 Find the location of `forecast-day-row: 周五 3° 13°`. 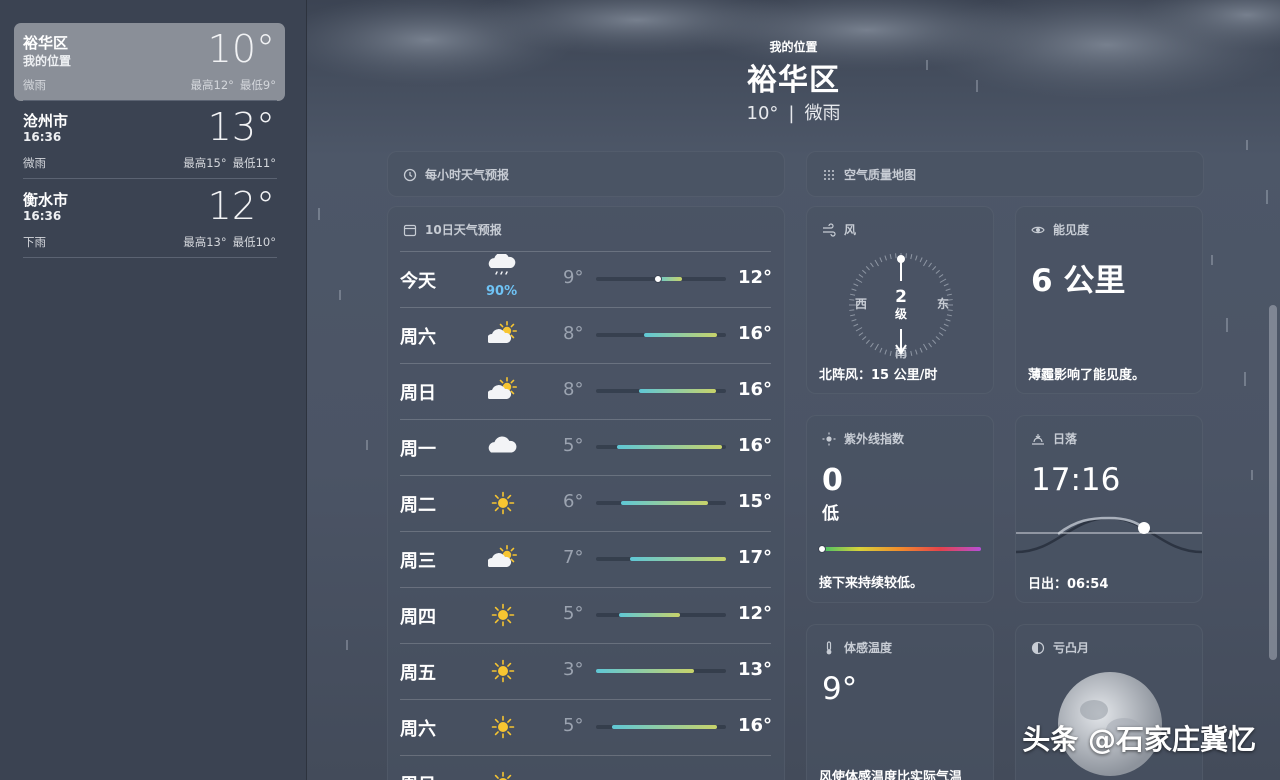

forecast-day-row: 周五 3° 13° is located at coordinates (586, 671).